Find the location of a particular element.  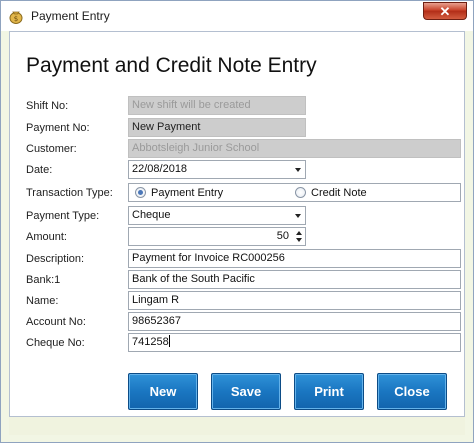

account-no-field: 98652367 is located at coordinates (294, 321).